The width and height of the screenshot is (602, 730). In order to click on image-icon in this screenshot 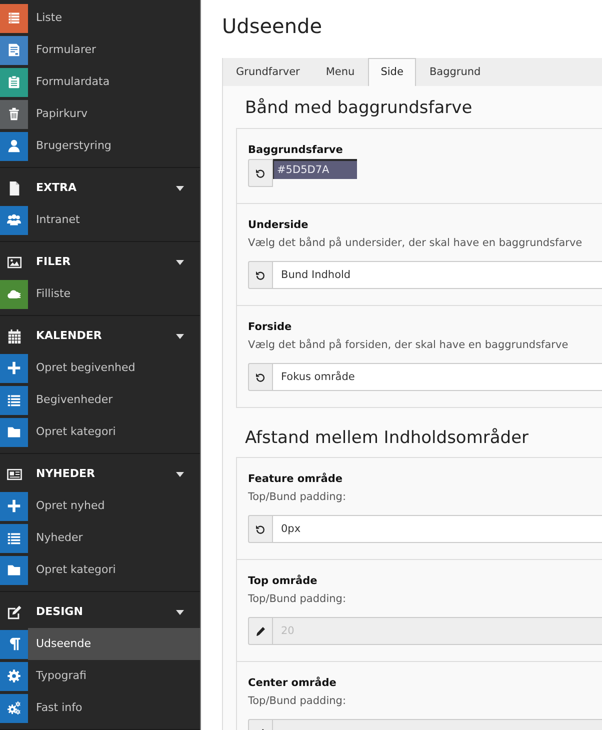, I will do `click(14, 262)`.